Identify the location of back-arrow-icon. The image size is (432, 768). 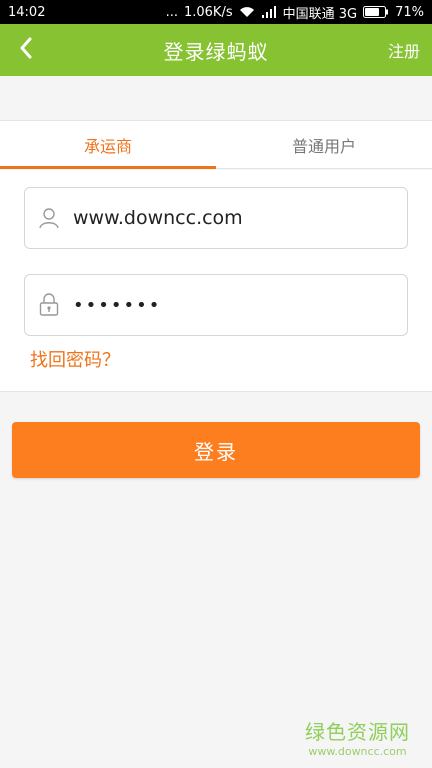
(26, 50).